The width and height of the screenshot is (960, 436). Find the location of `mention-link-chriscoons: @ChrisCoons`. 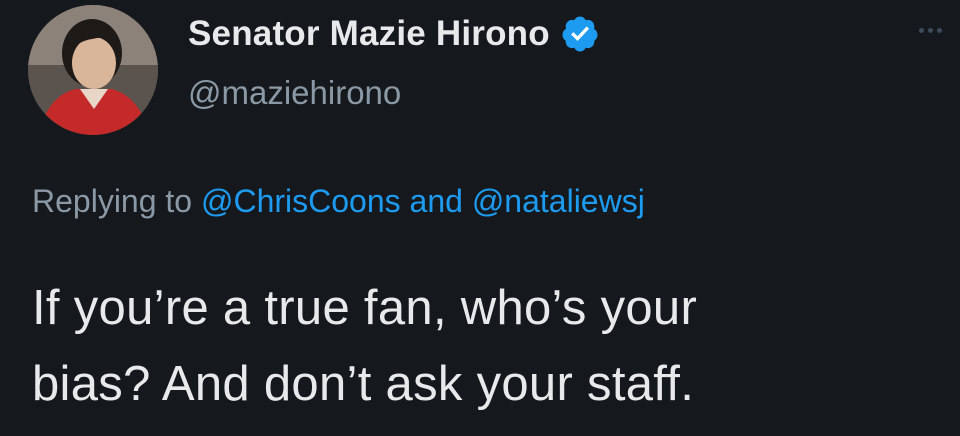

mention-link-chriscoons: @ChrisCoons is located at coordinates (301, 201).